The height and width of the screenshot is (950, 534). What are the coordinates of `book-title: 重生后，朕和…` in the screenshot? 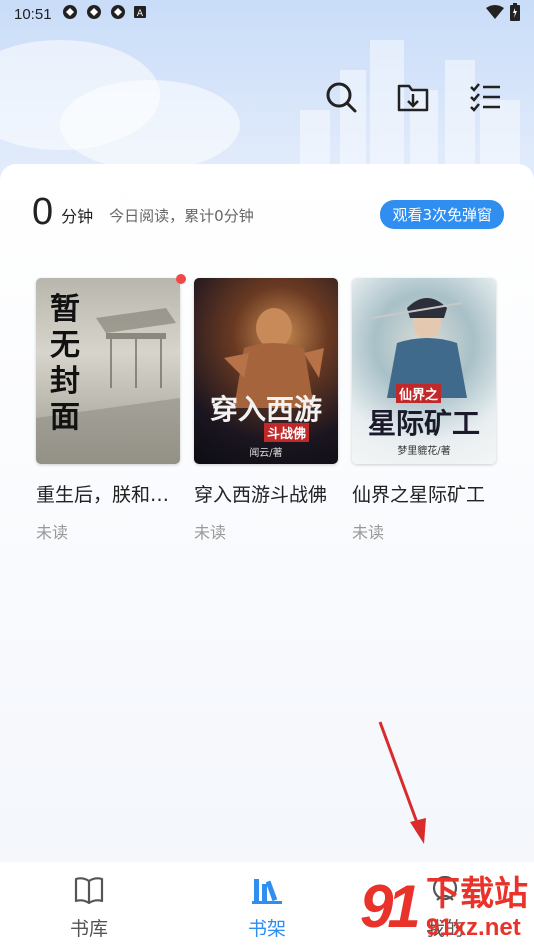 It's located at (103, 495).